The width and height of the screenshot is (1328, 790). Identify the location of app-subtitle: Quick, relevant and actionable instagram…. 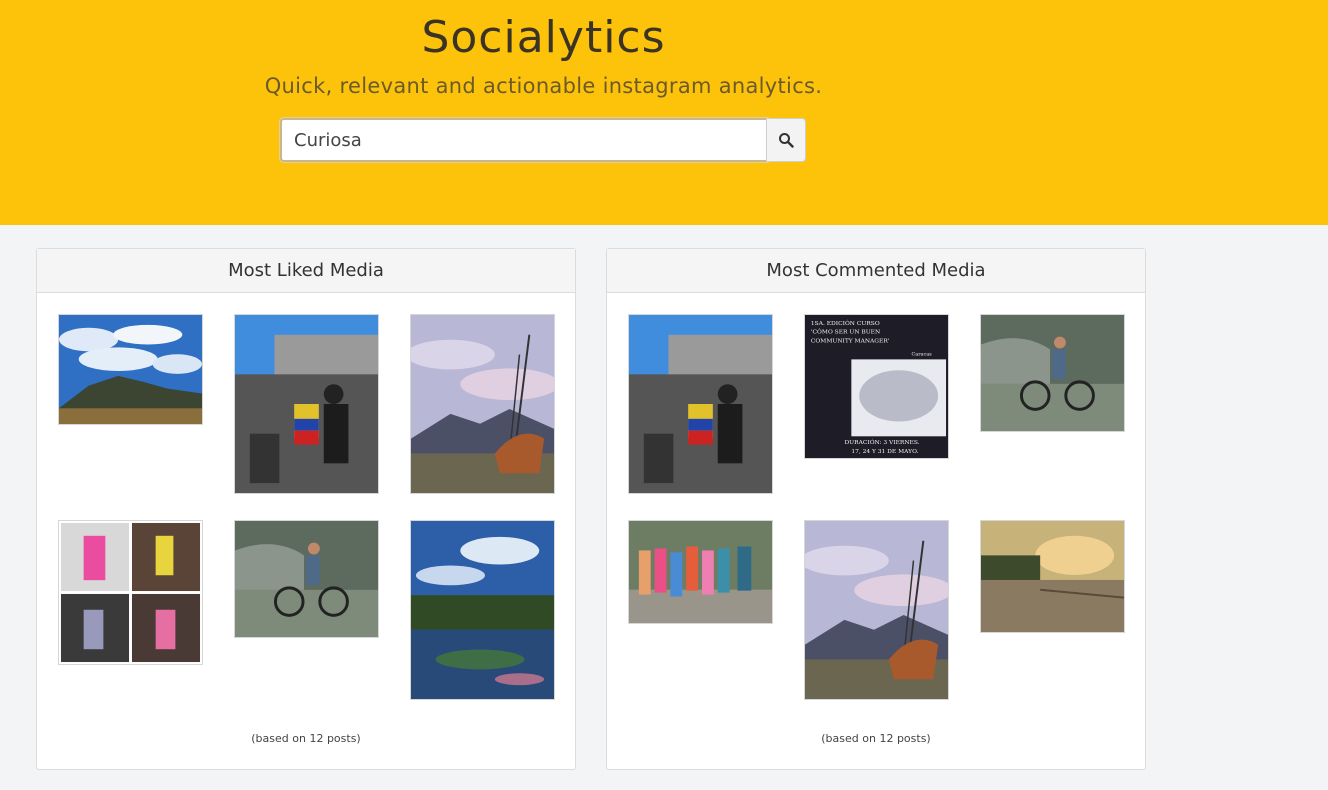
(543, 86).